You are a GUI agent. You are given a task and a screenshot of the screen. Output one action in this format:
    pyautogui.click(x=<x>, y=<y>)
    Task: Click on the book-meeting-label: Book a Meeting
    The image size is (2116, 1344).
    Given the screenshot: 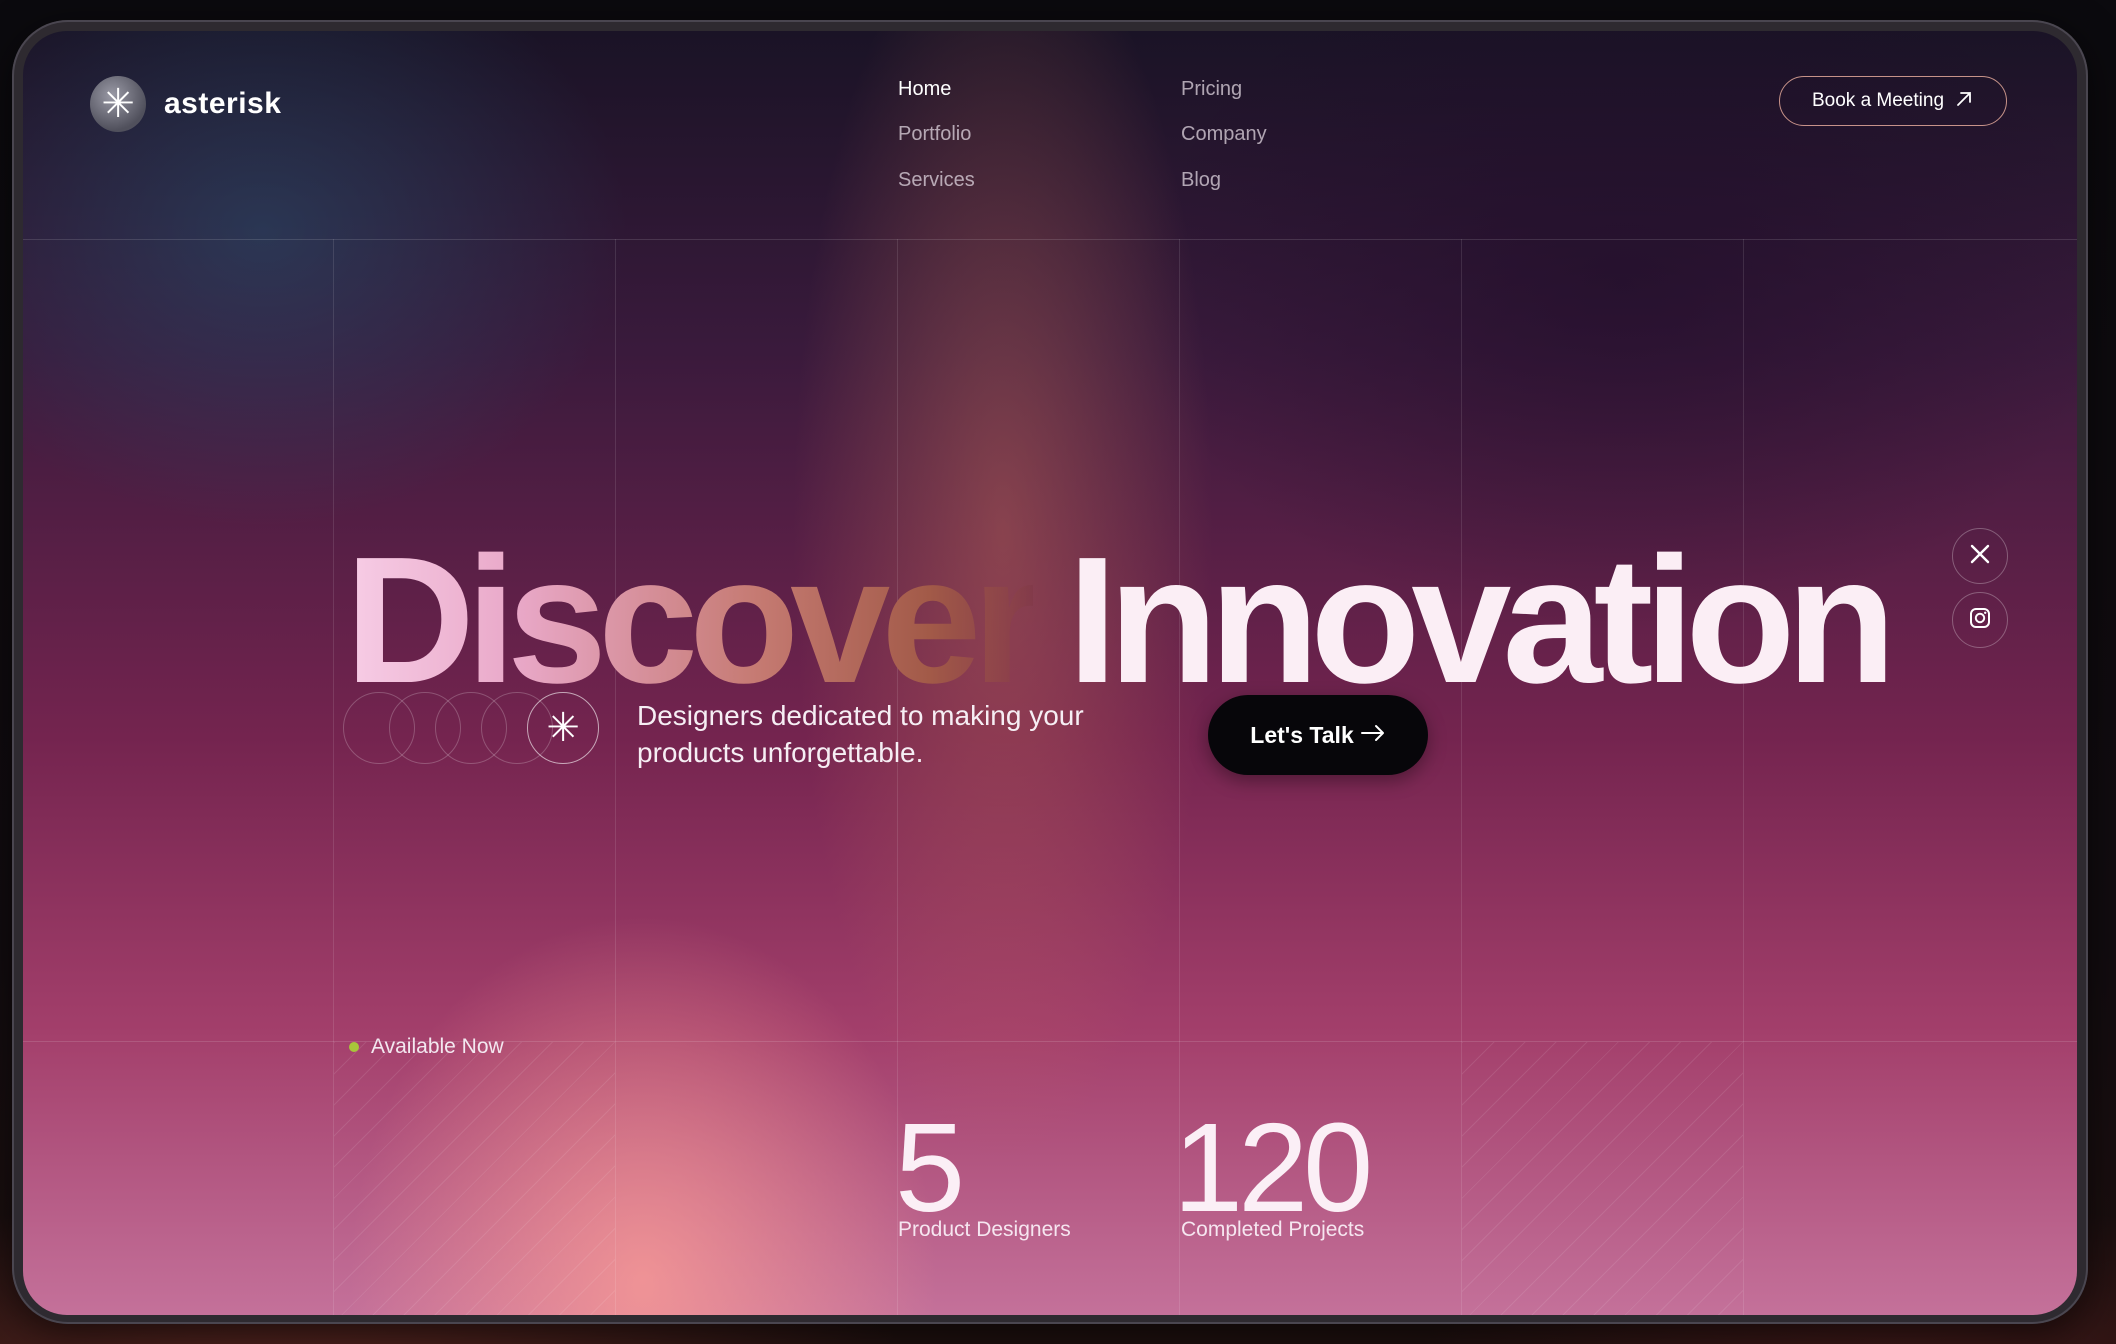 What is the action you would take?
    pyautogui.click(x=1878, y=100)
    